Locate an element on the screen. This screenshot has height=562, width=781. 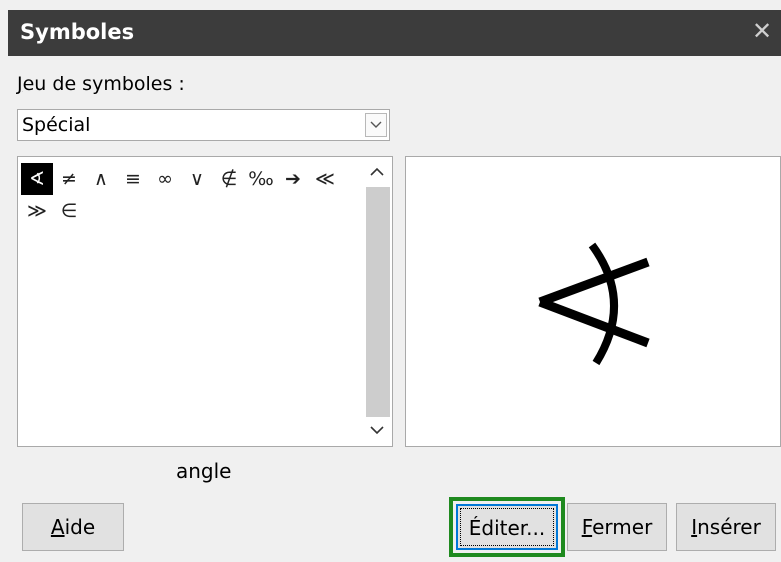
symbol-set-dropdown: Spécial is located at coordinates (203, 125).